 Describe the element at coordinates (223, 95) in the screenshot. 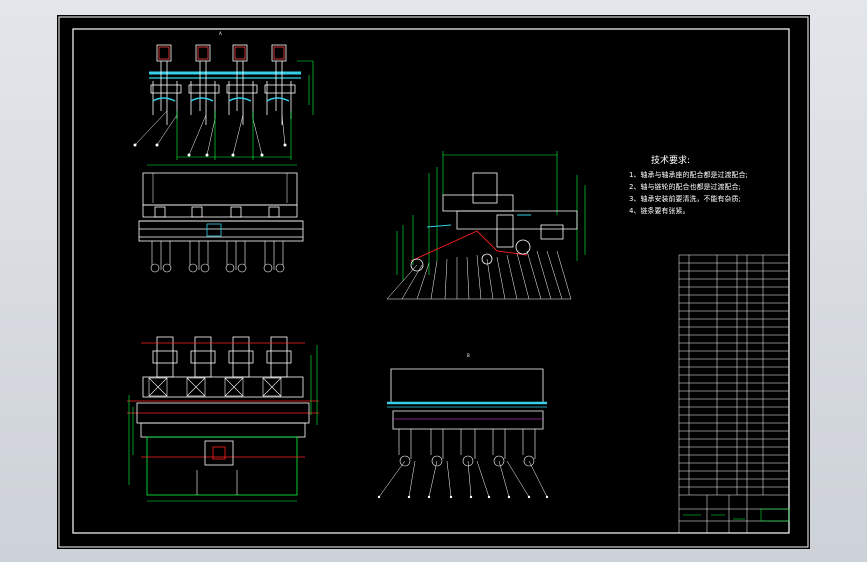

I see `top-view: A` at that location.